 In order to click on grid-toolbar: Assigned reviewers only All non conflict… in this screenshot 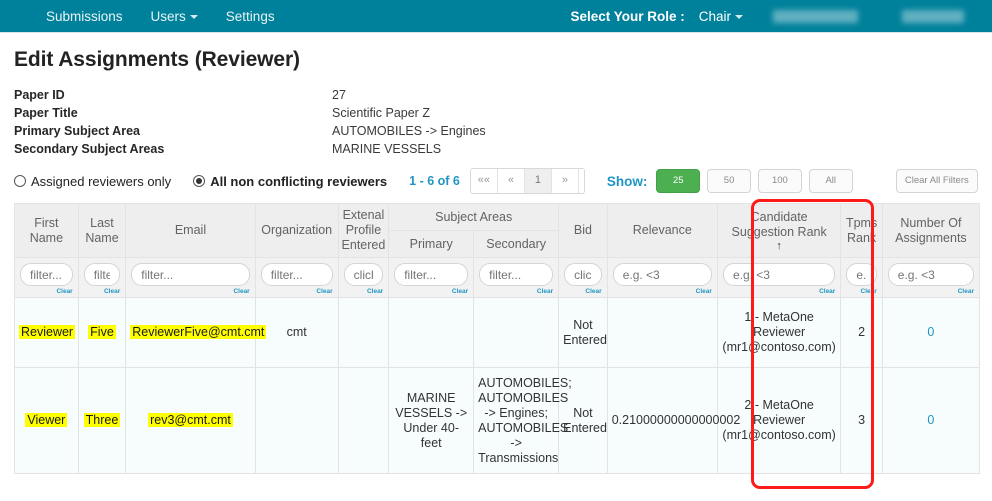, I will do `click(496, 181)`.